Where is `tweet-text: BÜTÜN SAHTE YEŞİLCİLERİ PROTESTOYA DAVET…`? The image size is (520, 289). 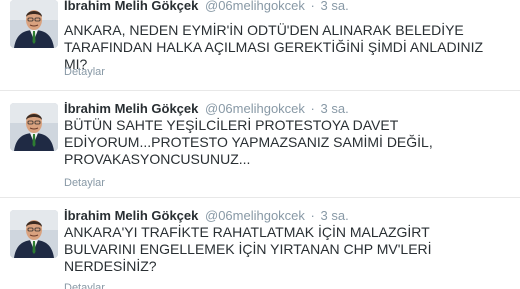 tweet-text: BÜTÜN SAHTE YEŞİLCİLERİ PROTESTOYA DAVET… is located at coordinates (248, 142).